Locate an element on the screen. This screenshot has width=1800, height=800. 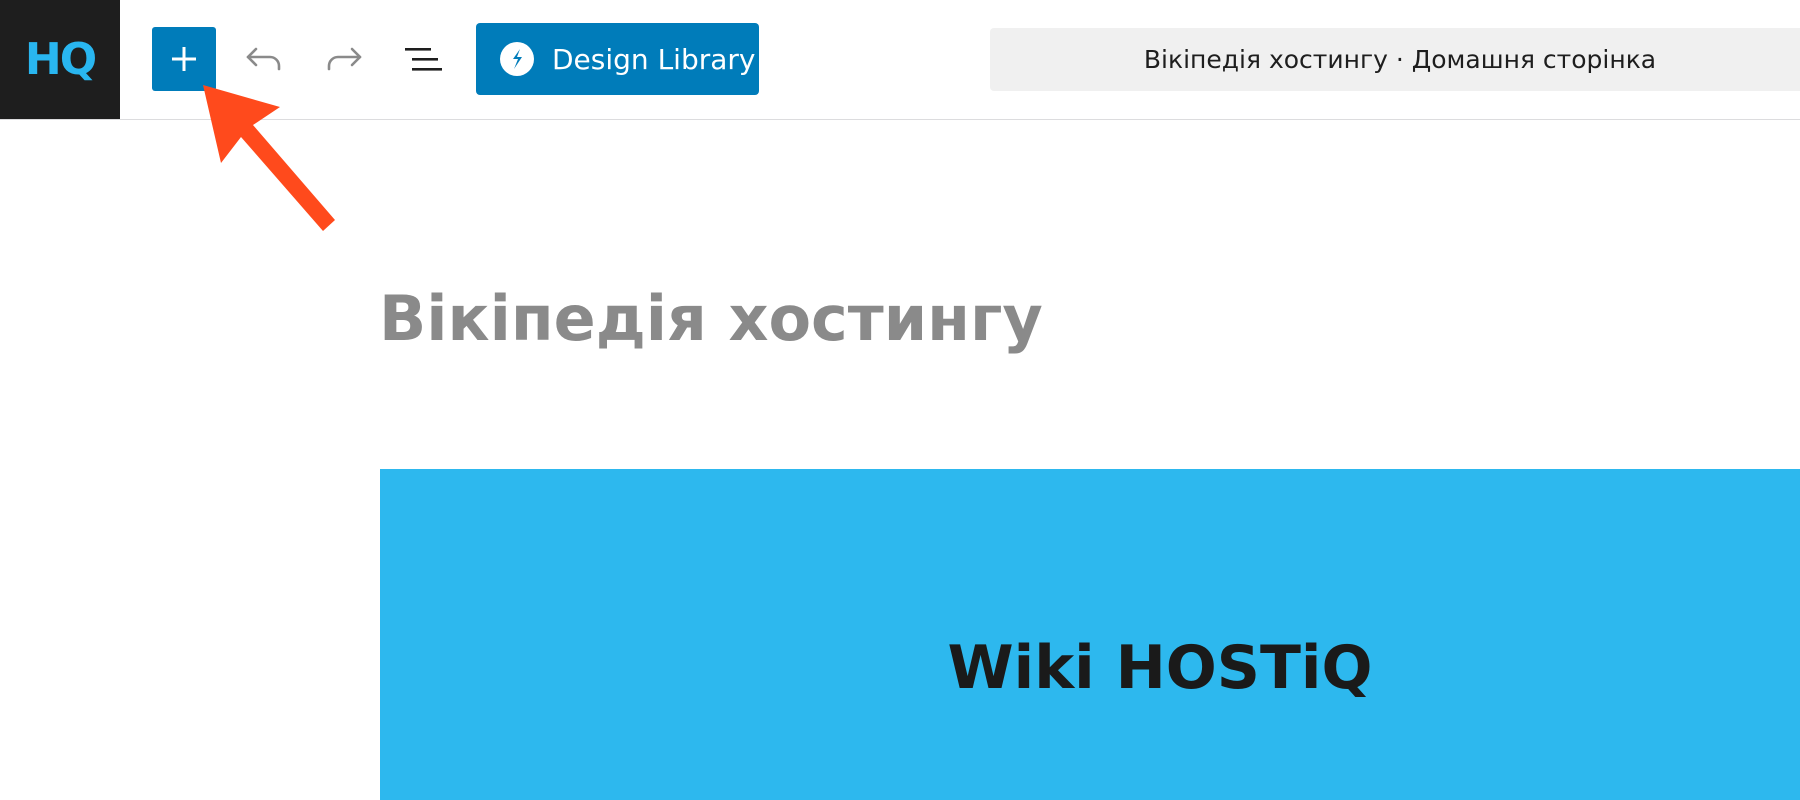
block-inserter-button is located at coordinates (184, 59).